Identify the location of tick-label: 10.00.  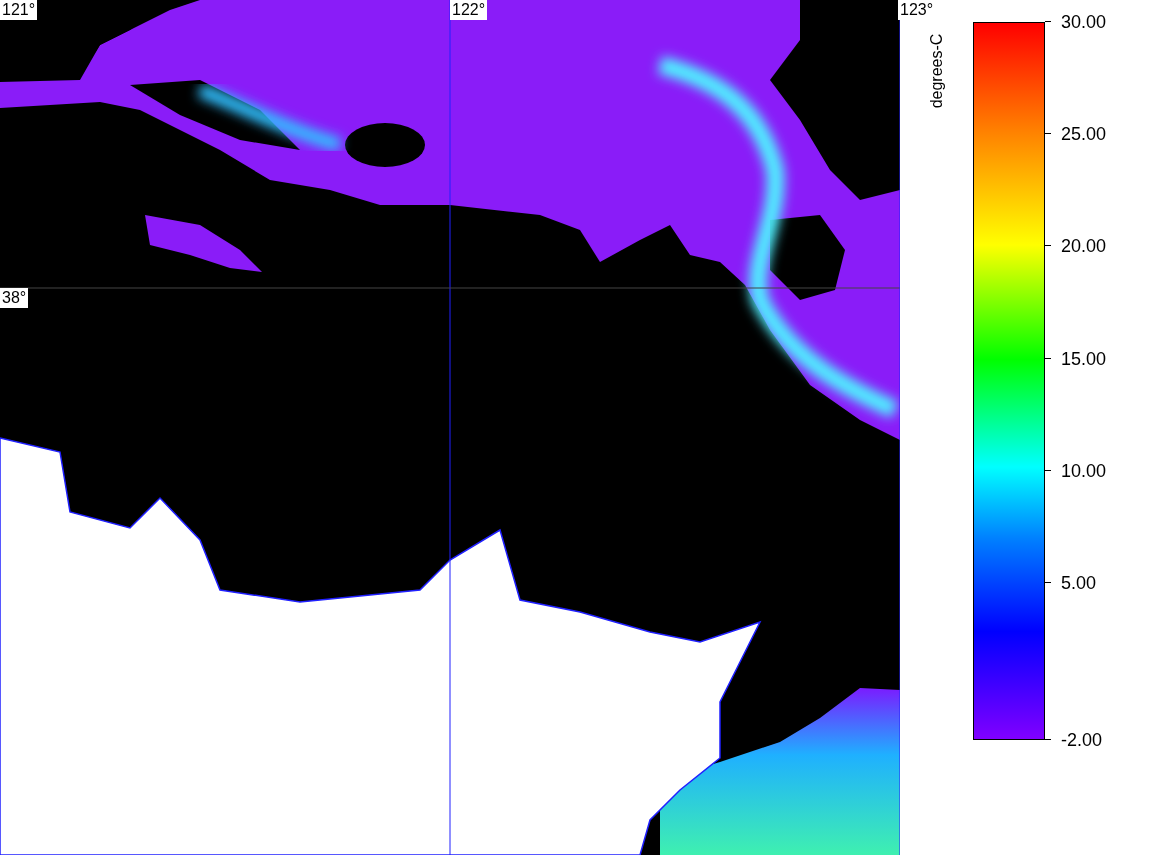
(1084, 470).